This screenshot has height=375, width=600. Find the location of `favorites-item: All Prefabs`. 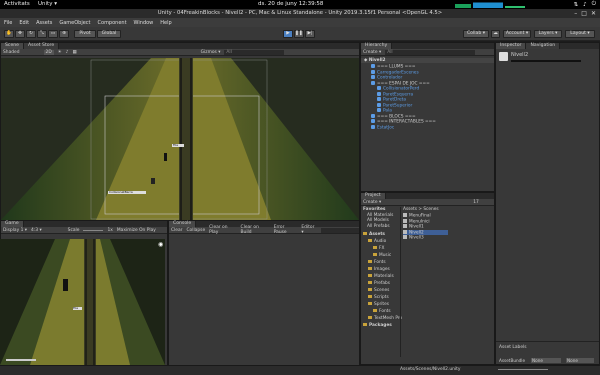

favorites-item: All Prefabs is located at coordinates (378, 227).